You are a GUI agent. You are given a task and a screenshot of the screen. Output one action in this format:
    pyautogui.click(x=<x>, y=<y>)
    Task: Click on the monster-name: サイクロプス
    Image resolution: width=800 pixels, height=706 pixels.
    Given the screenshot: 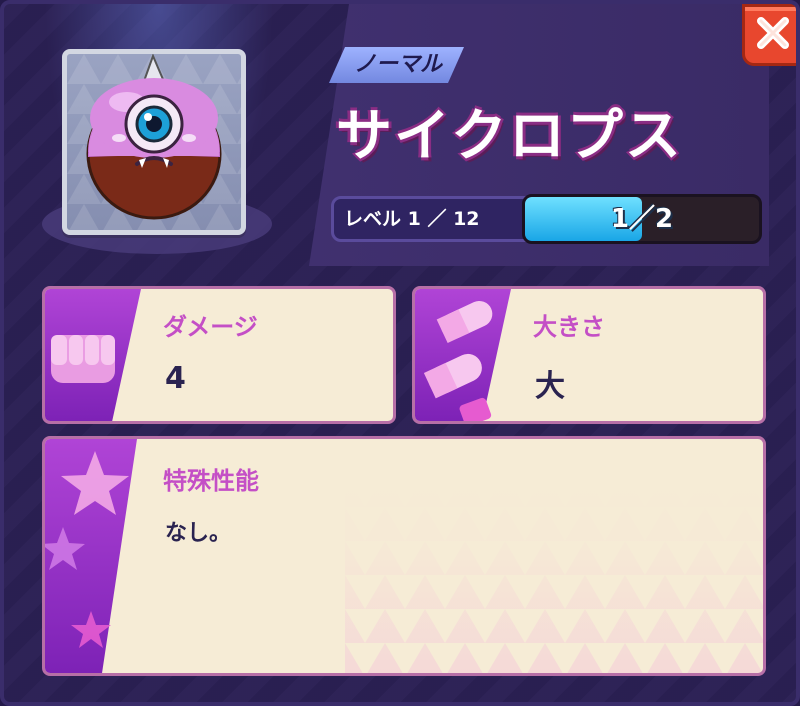 What is the action you would take?
    pyautogui.click(x=509, y=136)
    